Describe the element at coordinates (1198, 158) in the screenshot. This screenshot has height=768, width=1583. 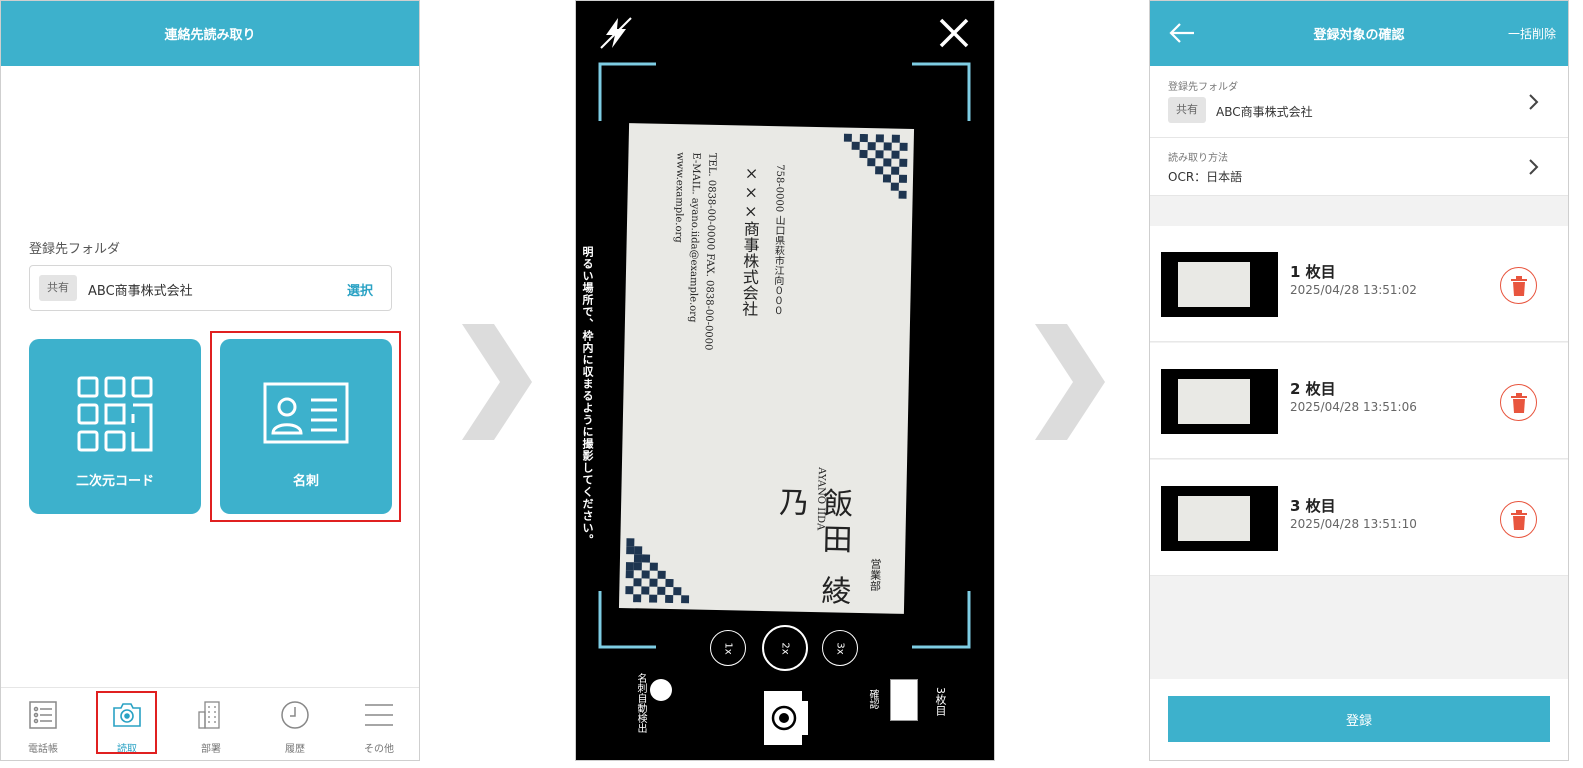
I see `method-label: 読み取り方法` at that location.